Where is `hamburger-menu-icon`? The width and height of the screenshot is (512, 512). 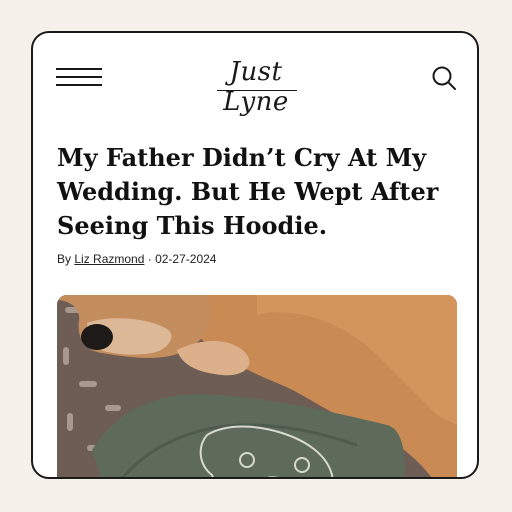
hamburger-menu-icon is located at coordinates (80, 78).